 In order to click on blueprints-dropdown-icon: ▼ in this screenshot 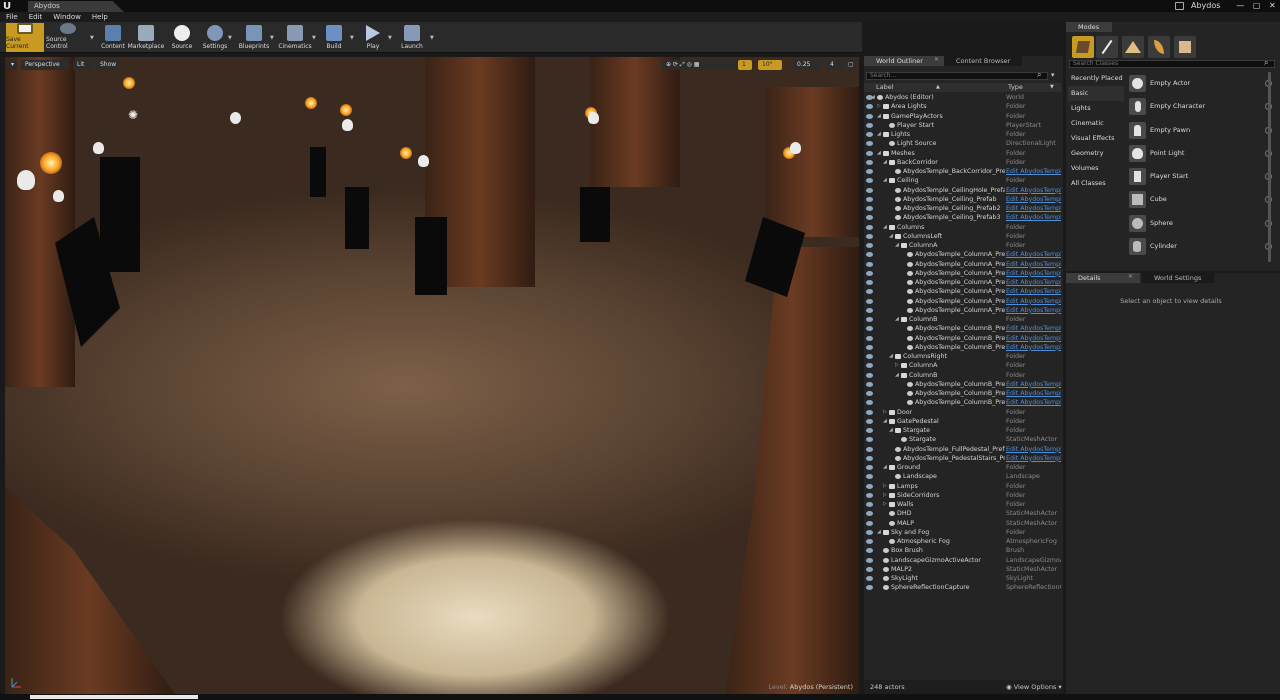, I will do `click(272, 38)`.